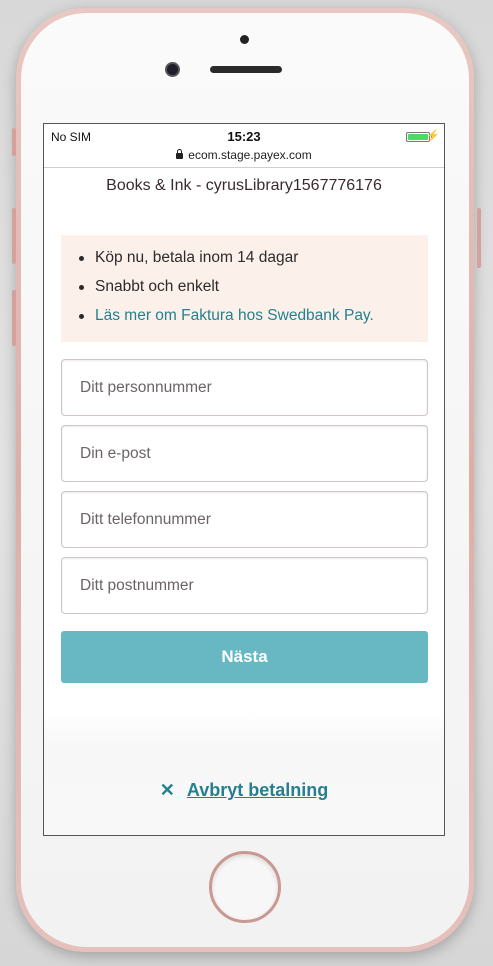  Describe the element at coordinates (167, 790) in the screenshot. I see `close-icon: ✕` at that location.